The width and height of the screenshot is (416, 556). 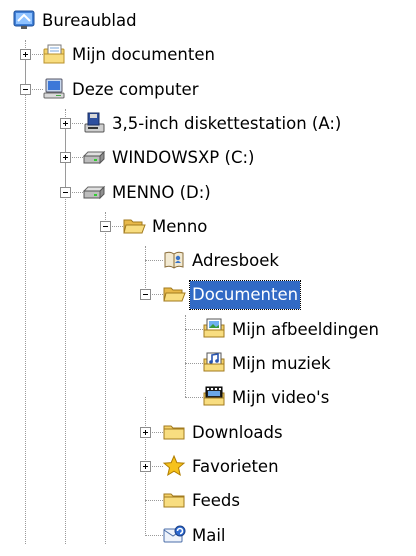 I want to click on tree-node-label: Bureaublad, so click(x=89, y=21).